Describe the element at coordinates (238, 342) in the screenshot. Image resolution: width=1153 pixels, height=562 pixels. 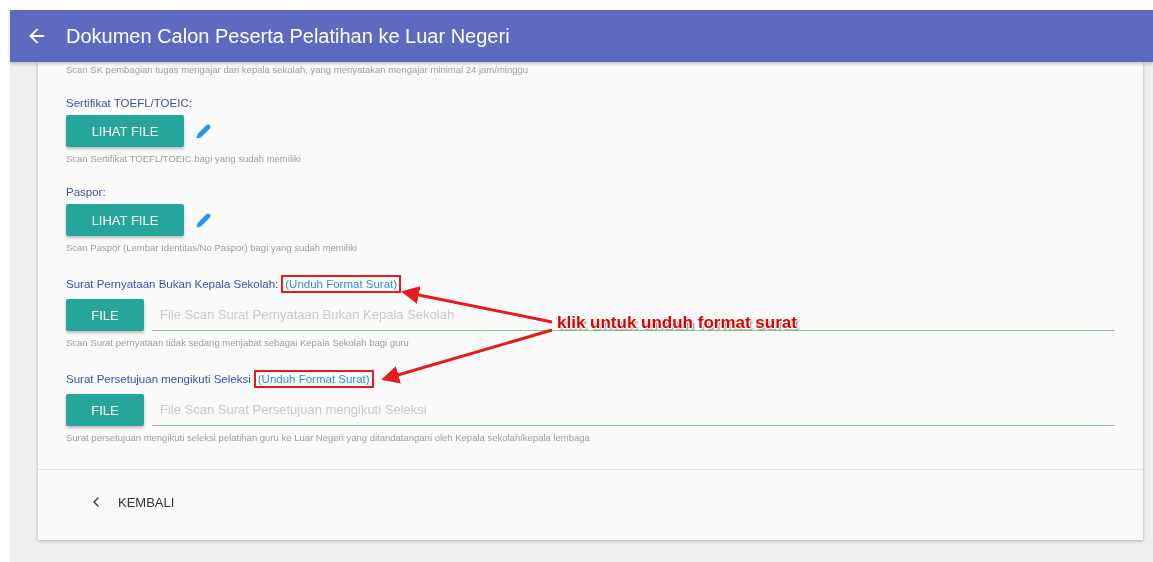
I see `hint-text: Scan Surat pernyataan tidak sedang menjabat sebagai Kepala Sekolah bagi guru` at that location.